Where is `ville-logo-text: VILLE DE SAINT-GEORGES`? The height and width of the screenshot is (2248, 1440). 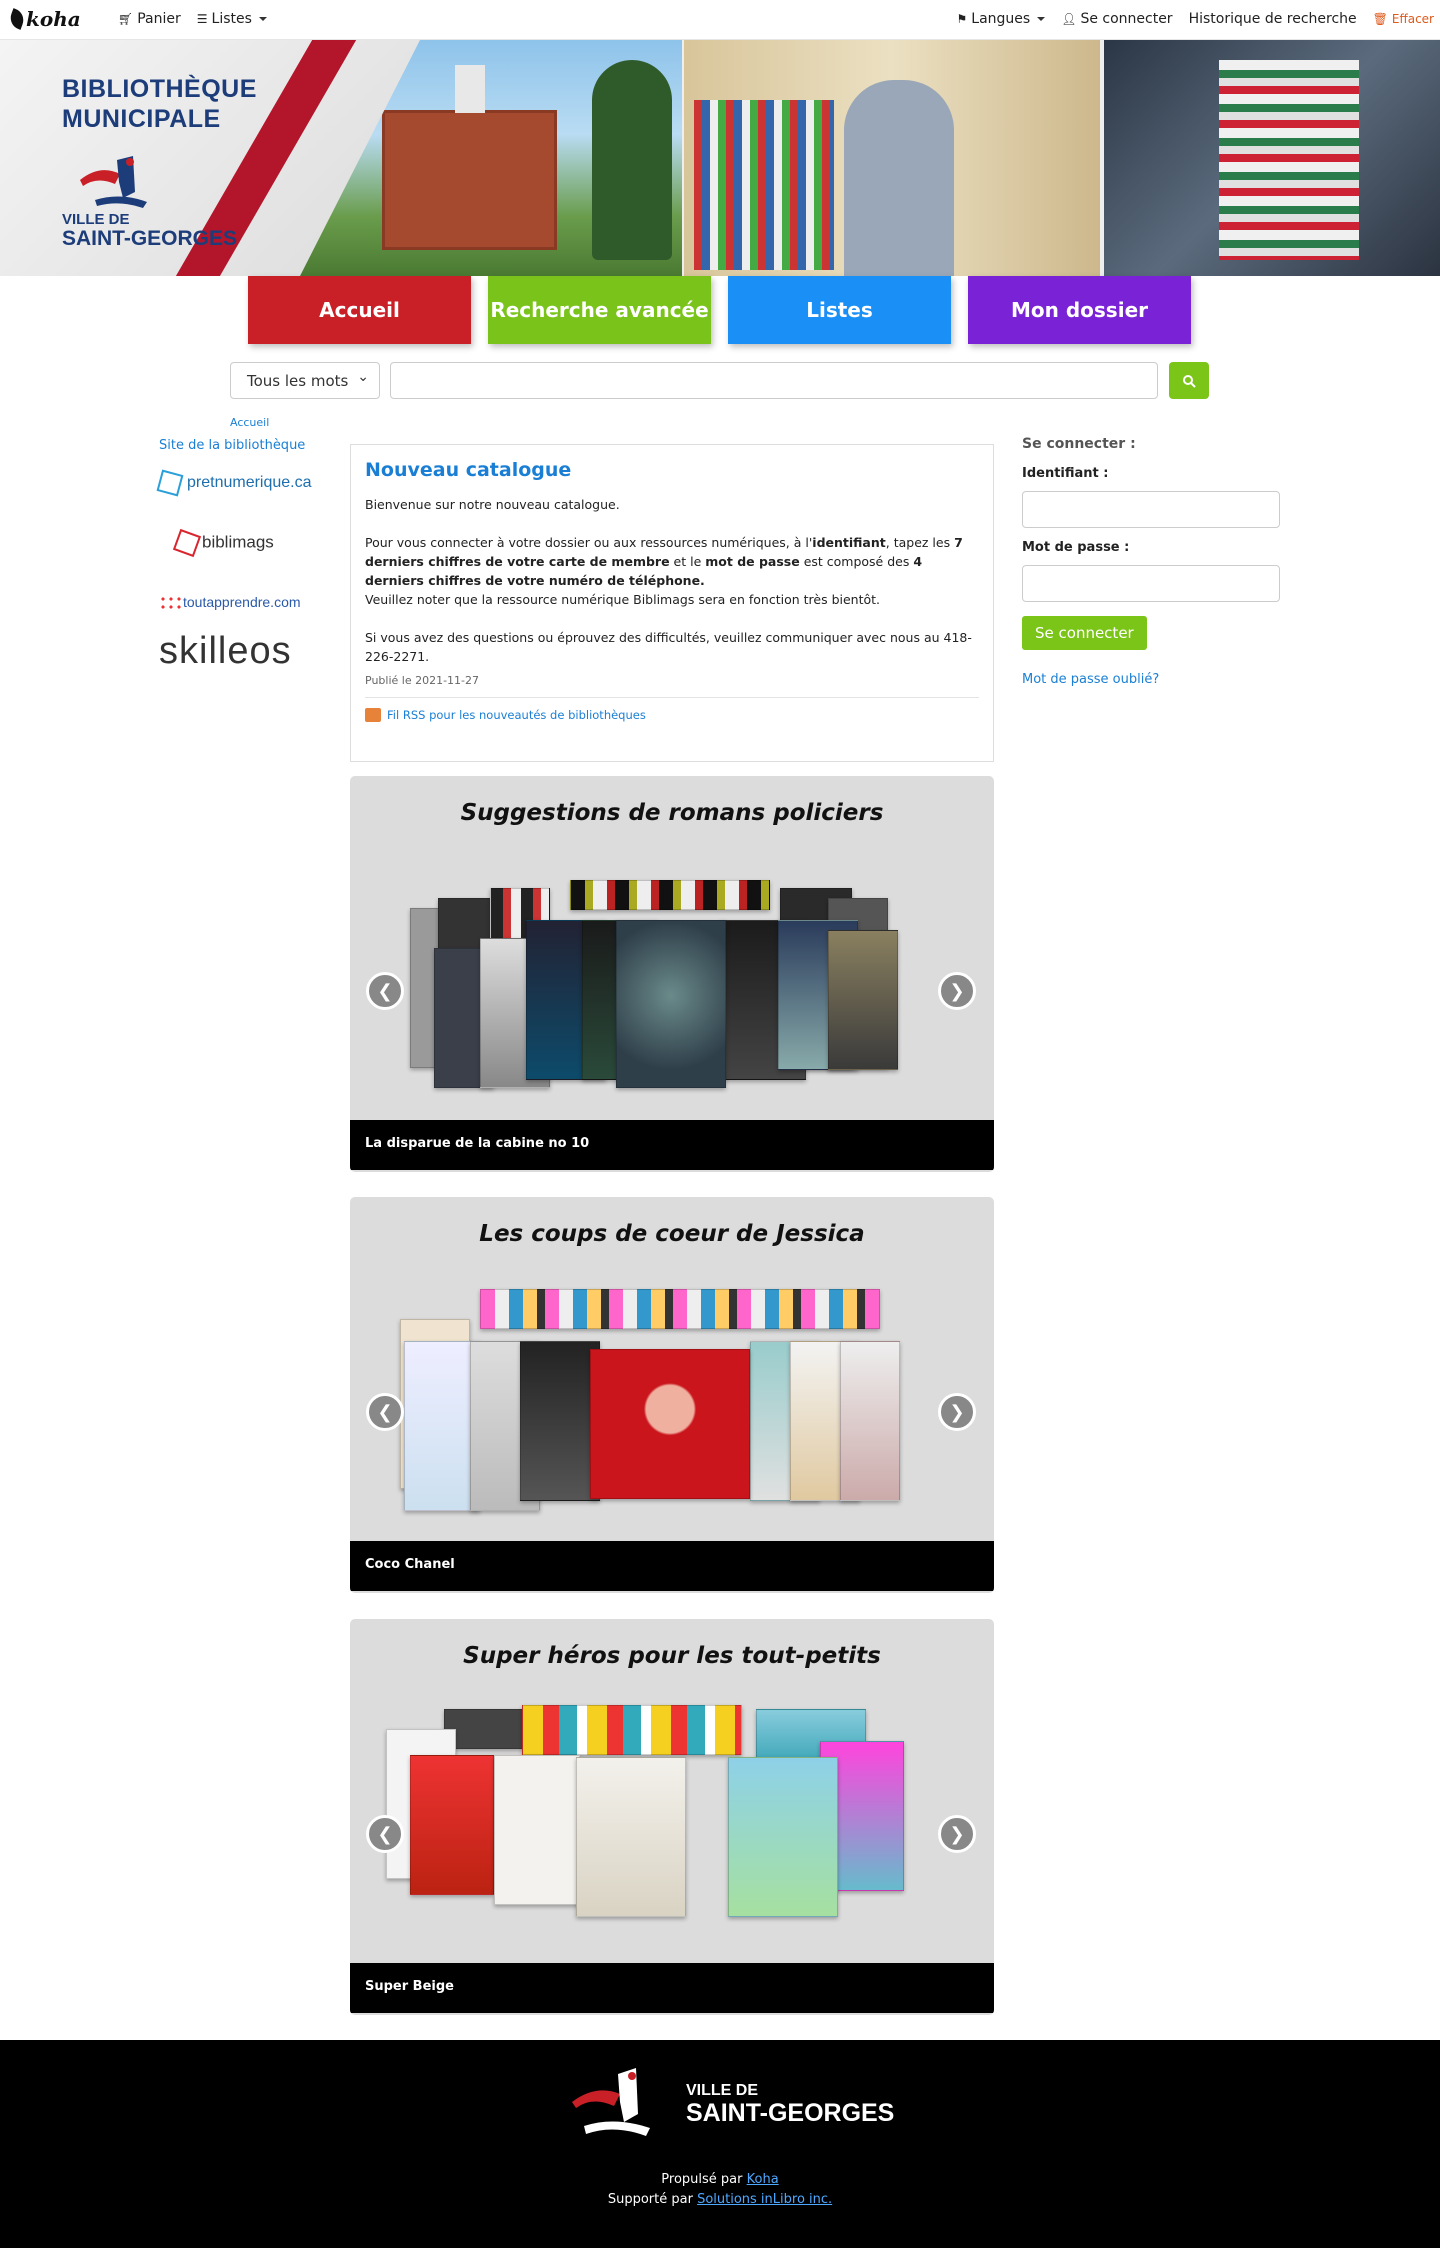 ville-logo-text: VILLE DE SAINT-GEORGES is located at coordinates (150, 230).